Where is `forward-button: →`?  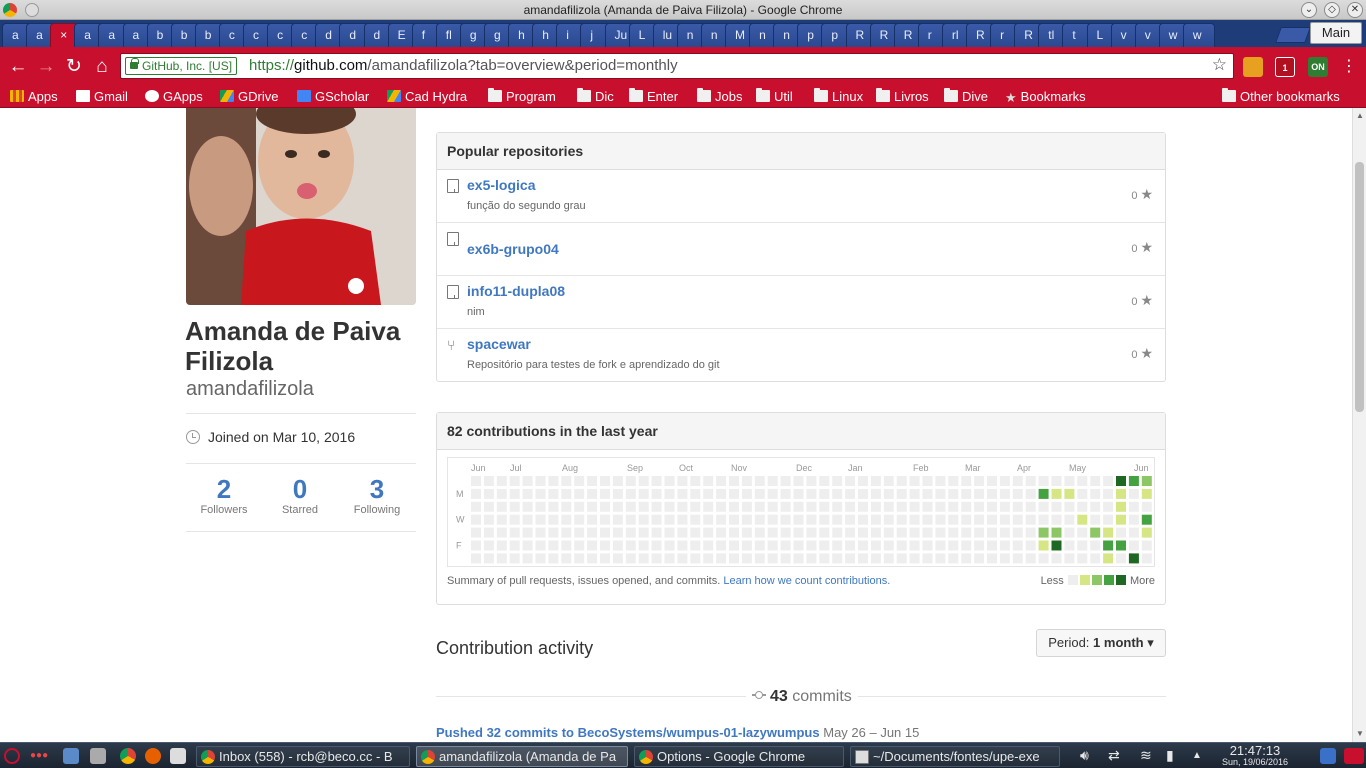
forward-button: → is located at coordinates (46, 67).